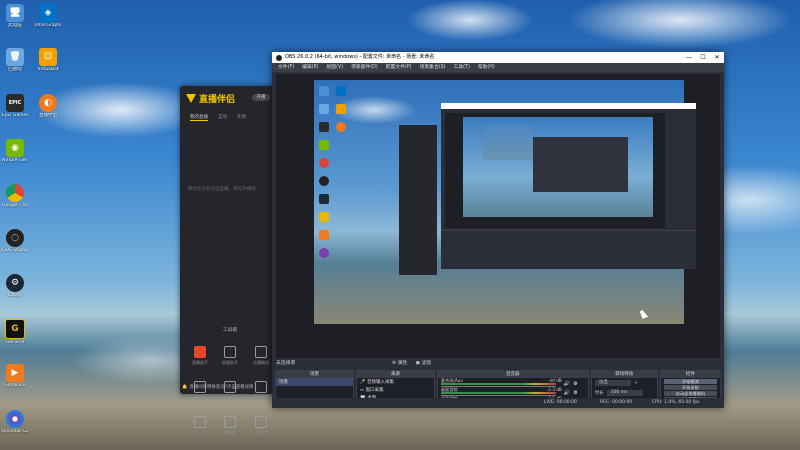 Image resolution: width=800 pixels, height=450 pixels. I want to click on tool-danmaku: 弹幕姬, so click(230, 426).